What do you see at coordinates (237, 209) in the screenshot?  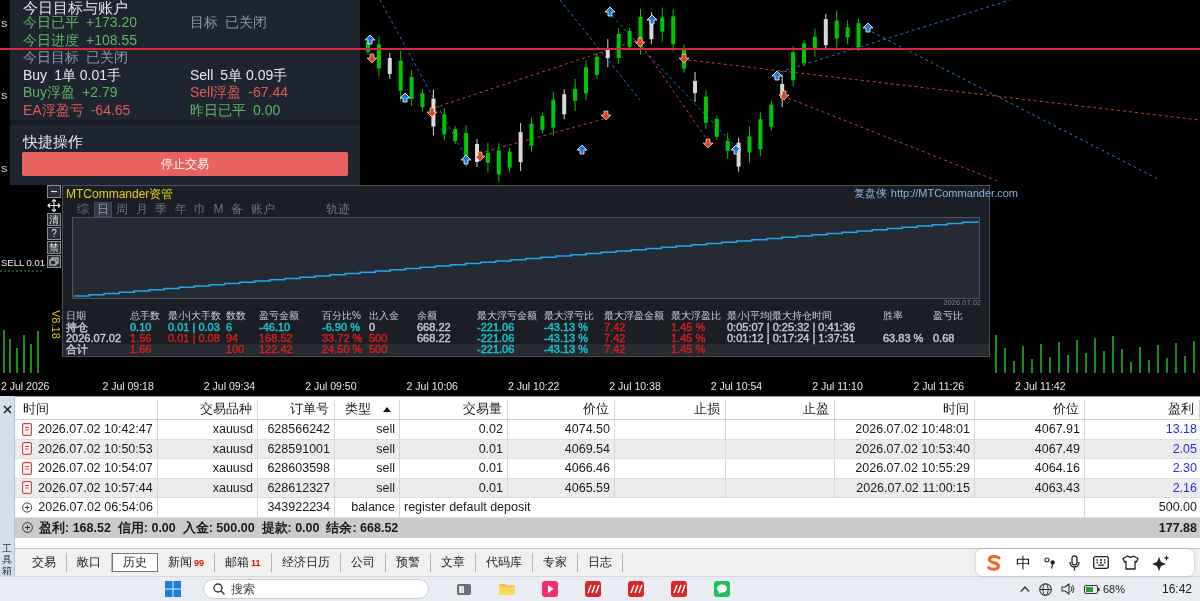 I see `period-tab: 备` at bounding box center [237, 209].